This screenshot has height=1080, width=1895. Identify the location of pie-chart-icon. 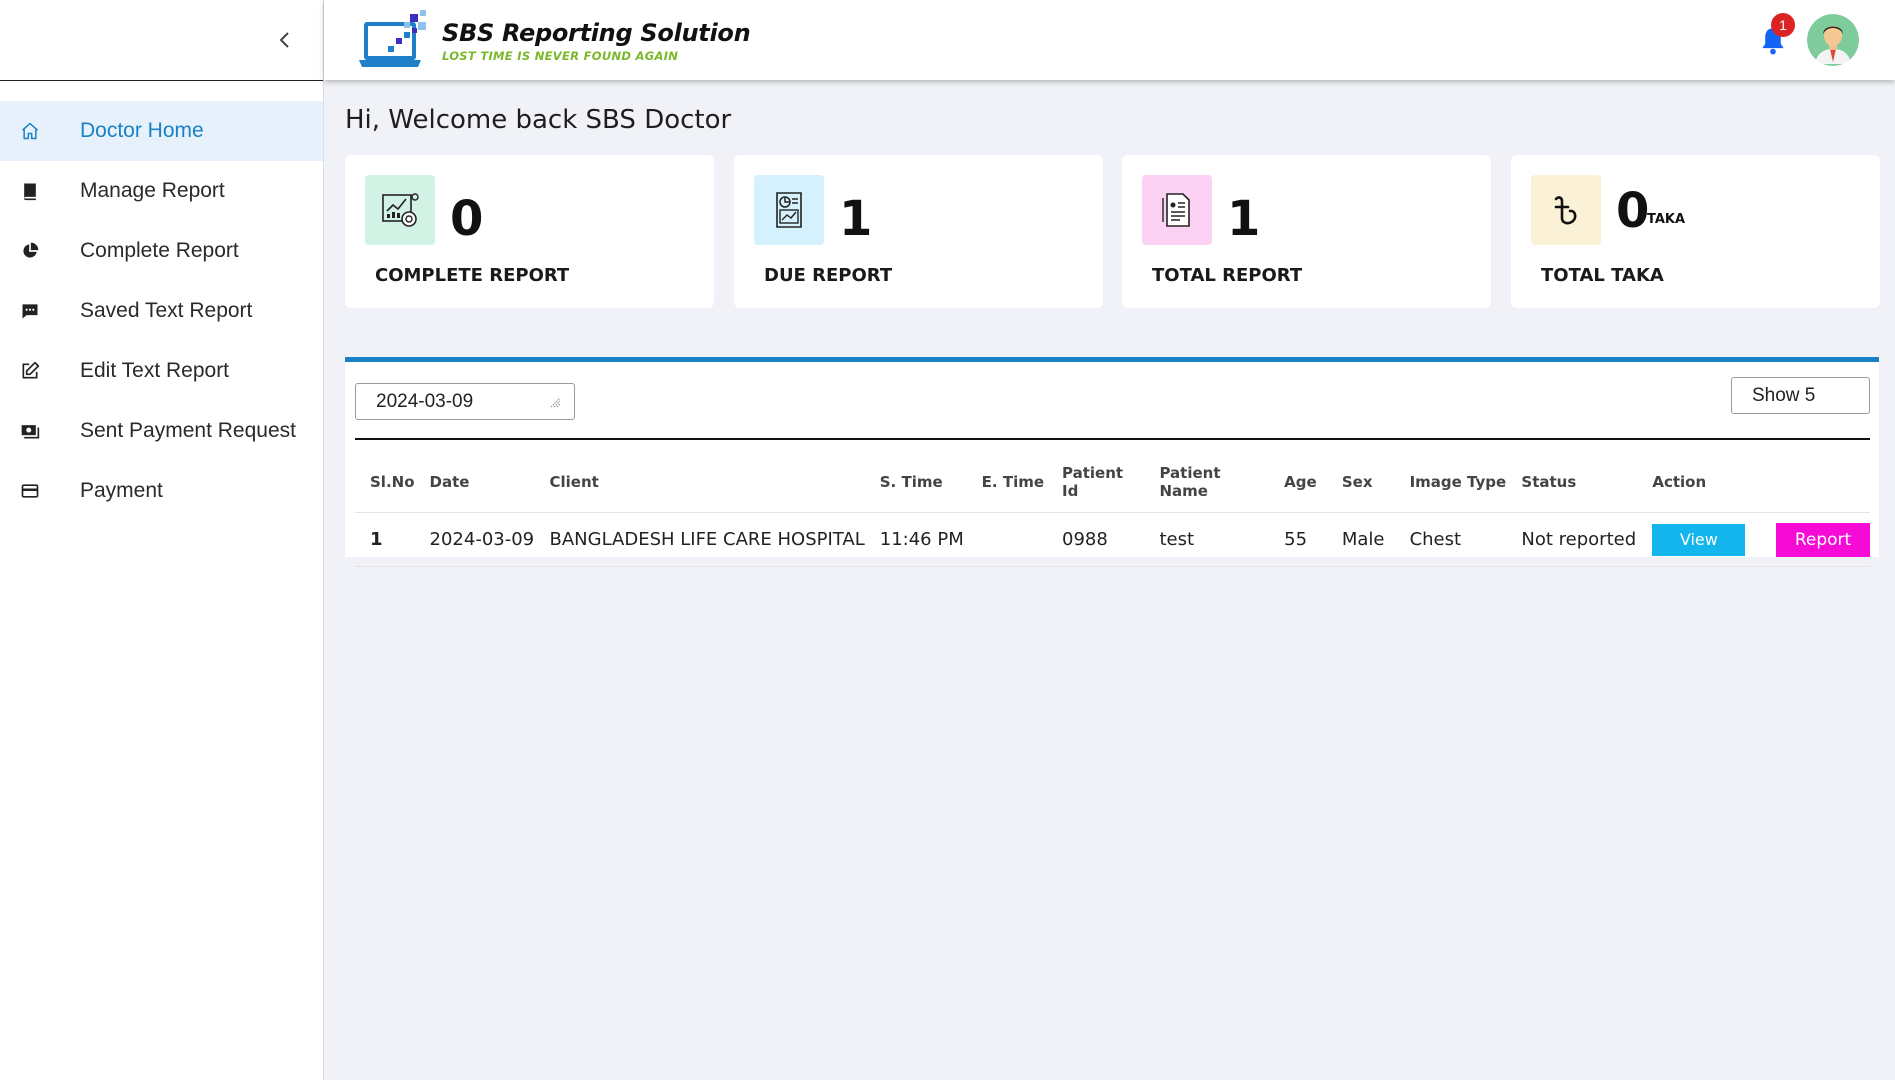
(30, 251).